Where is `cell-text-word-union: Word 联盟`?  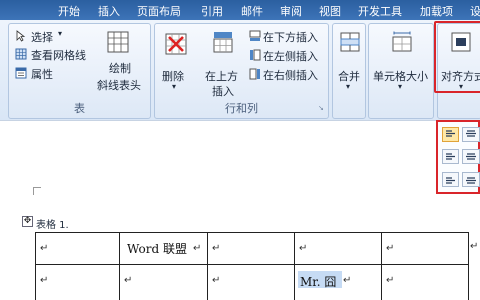 cell-text-word-union: Word 联盟 is located at coordinates (157, 249).